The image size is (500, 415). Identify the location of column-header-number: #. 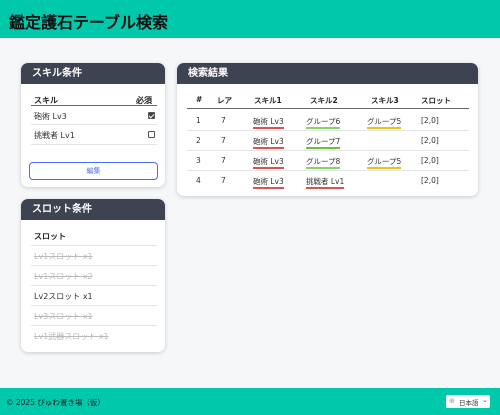
(199, 99).